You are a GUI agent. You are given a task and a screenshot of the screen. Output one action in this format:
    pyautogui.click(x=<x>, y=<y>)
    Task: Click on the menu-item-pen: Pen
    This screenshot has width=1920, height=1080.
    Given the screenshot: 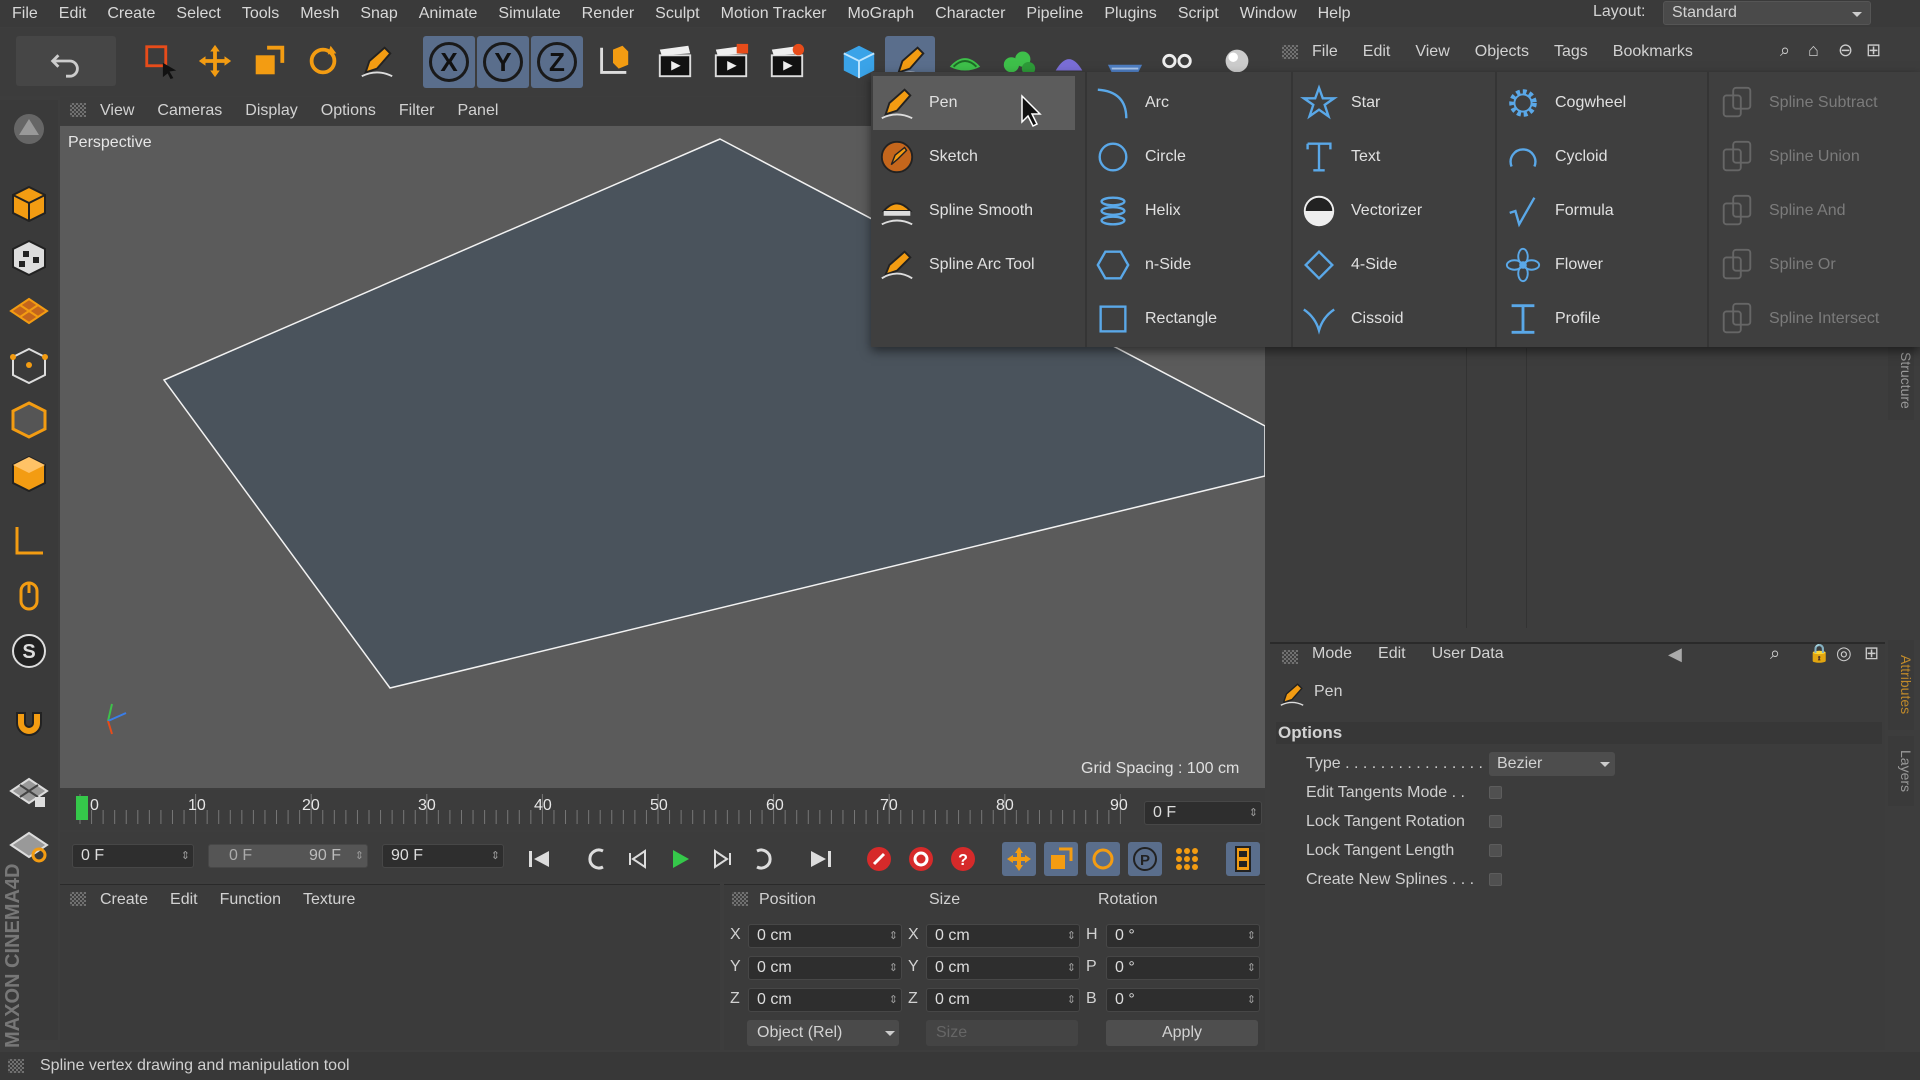 What is the action you would take?
    pyautogui.click(x=974, y=103)
    